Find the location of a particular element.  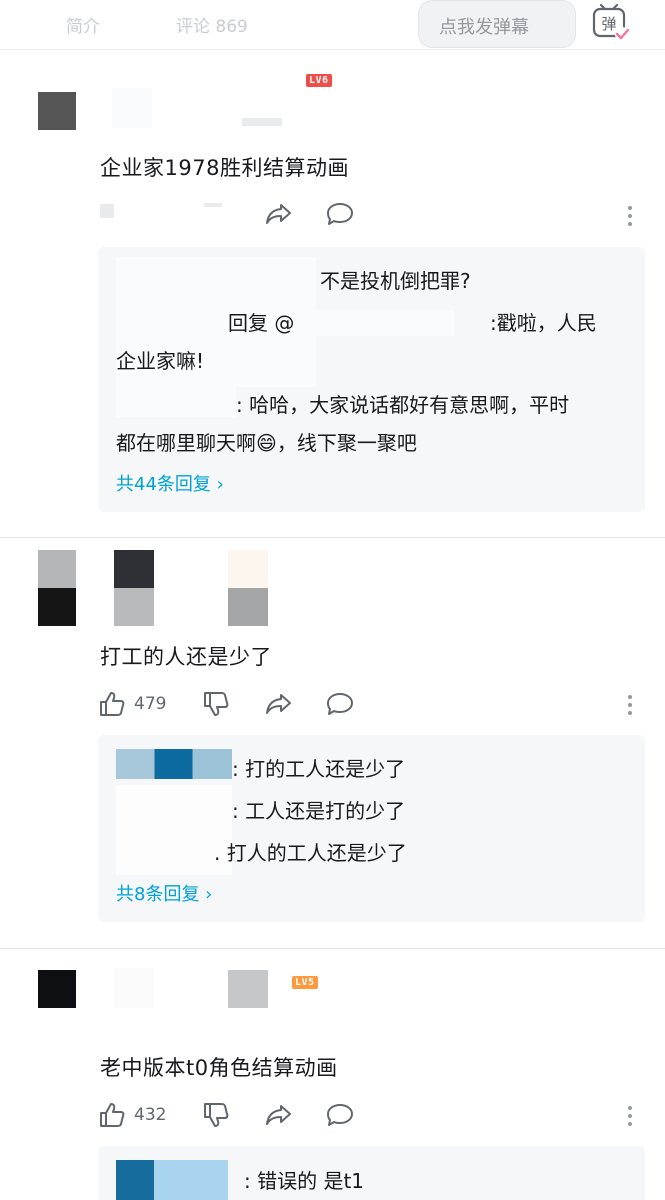

svg-text: 弹 is located at coordinates (608, 24).